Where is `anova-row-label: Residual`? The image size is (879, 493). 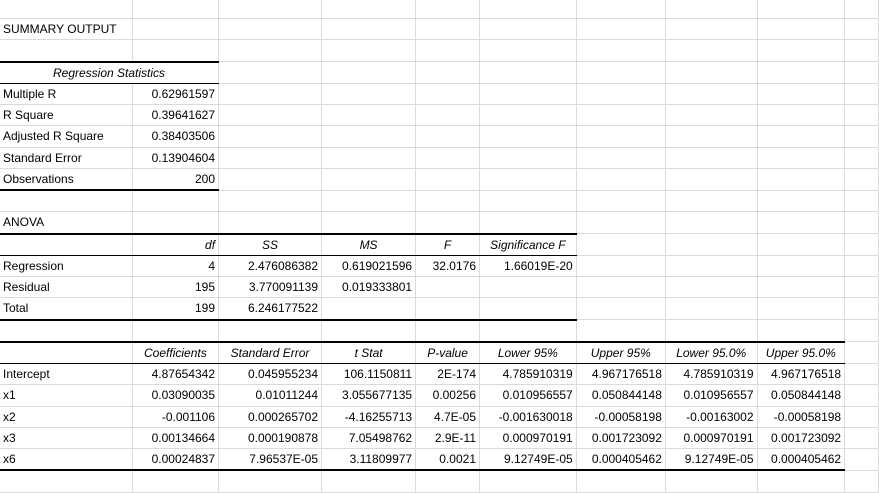 anova-row-label: Residual is located at coordinates (66, 287).